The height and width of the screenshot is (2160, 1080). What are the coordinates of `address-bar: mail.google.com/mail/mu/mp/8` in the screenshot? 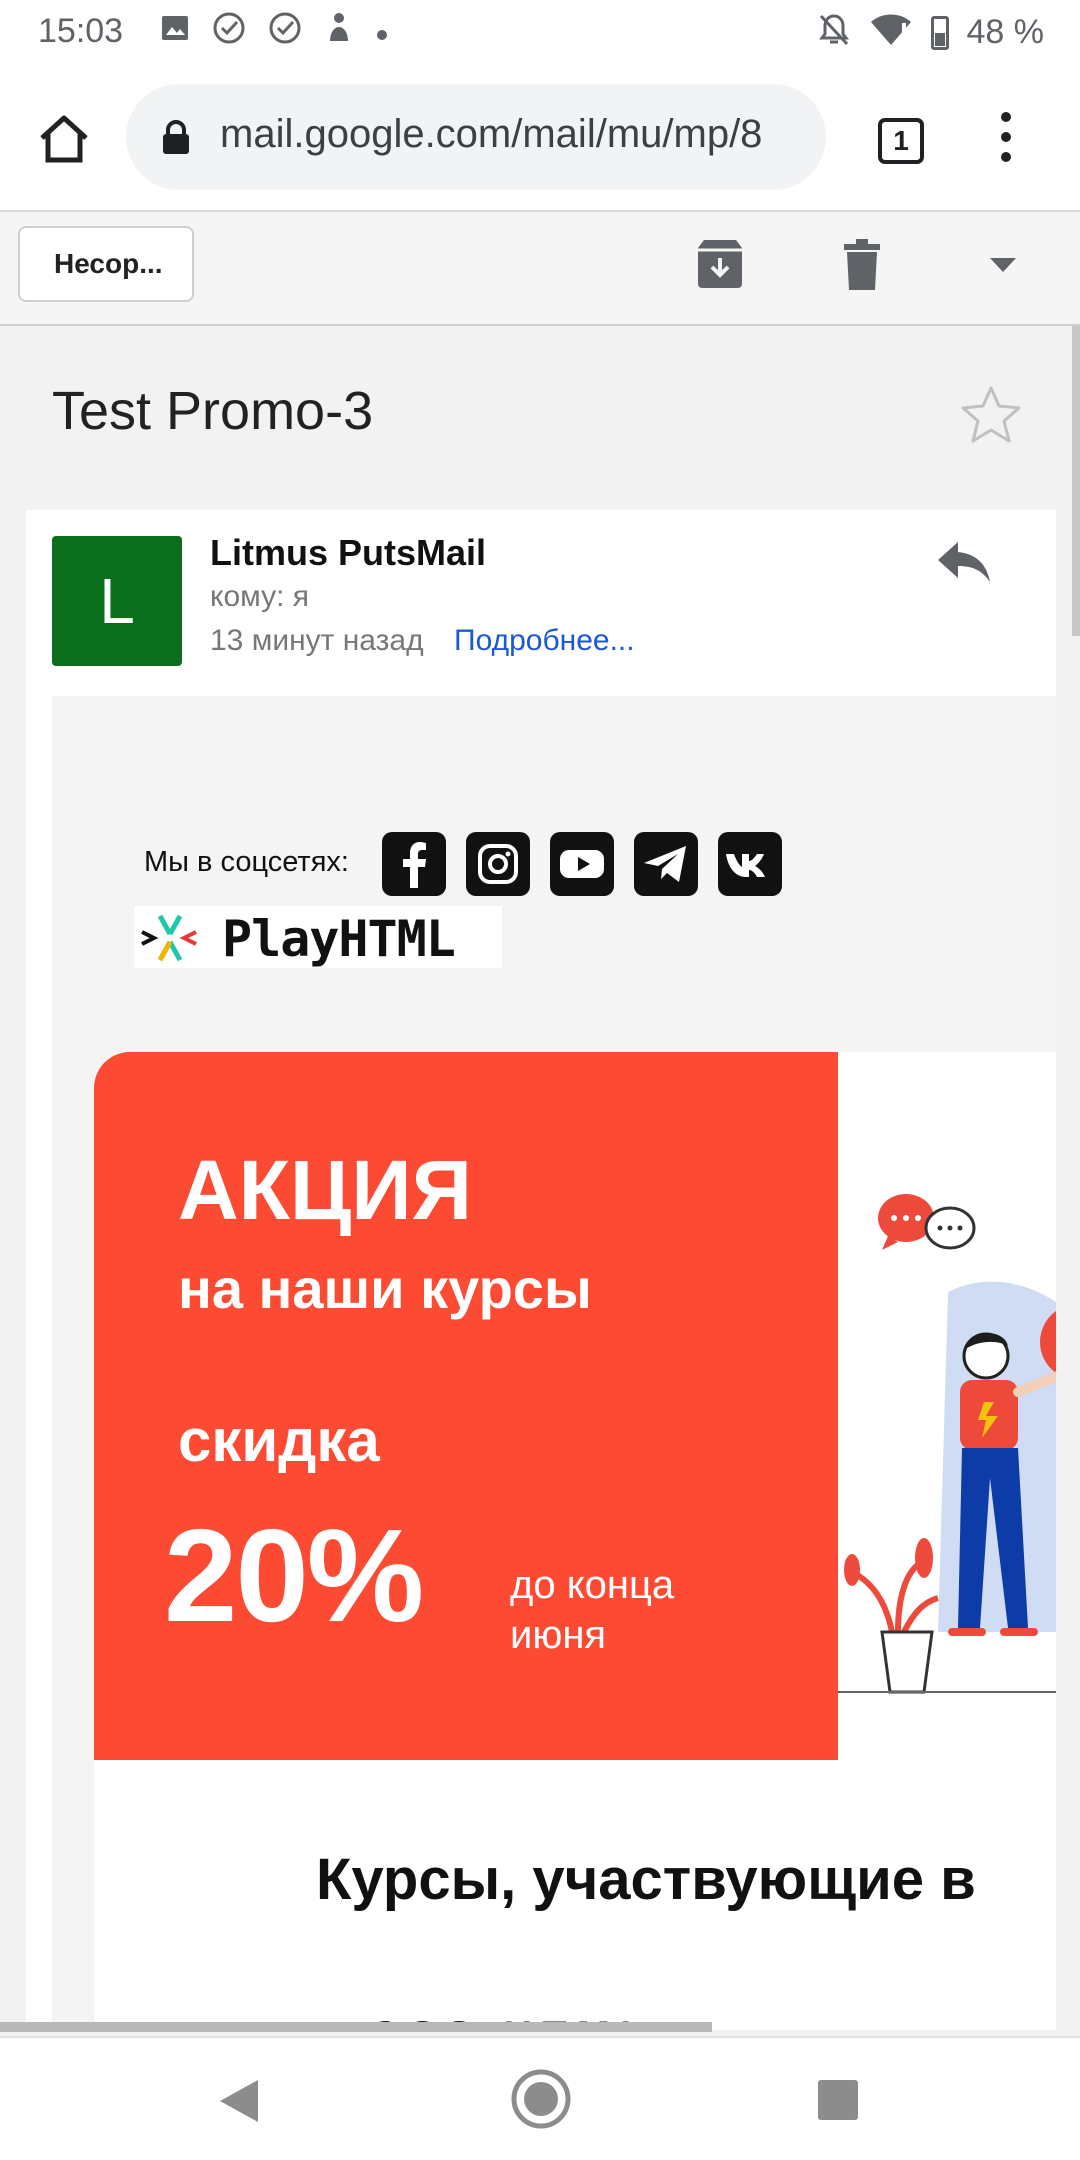 It's located at (476, 137).